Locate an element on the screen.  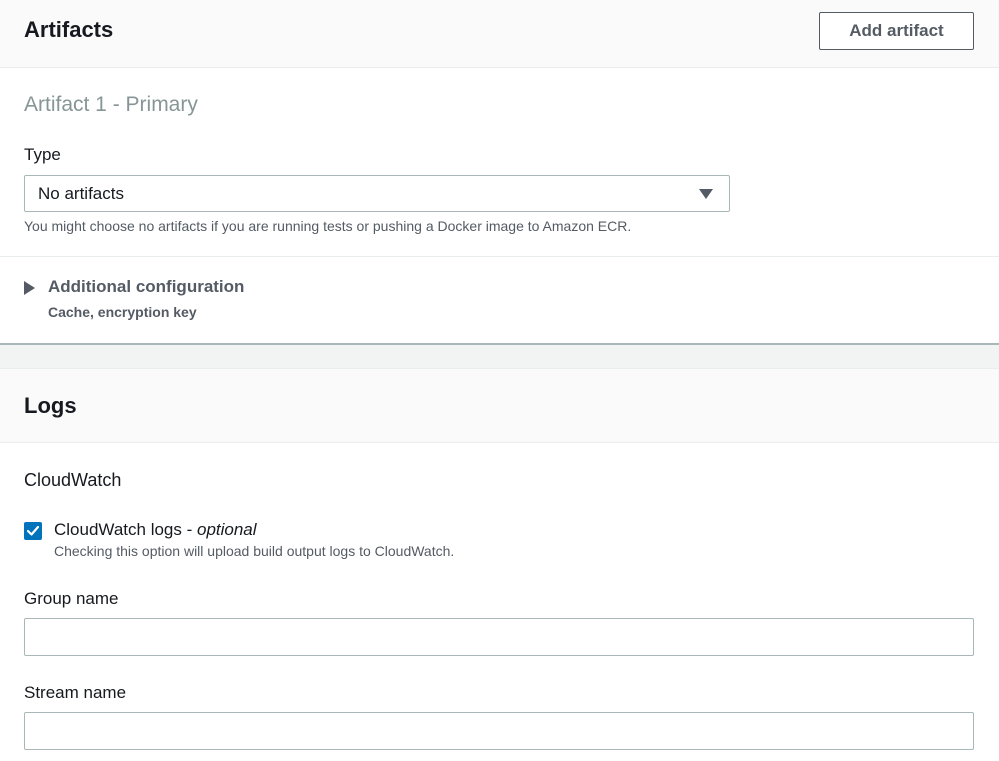
cloudwatch-logs-checkbox is located at coordinates (33, 531).